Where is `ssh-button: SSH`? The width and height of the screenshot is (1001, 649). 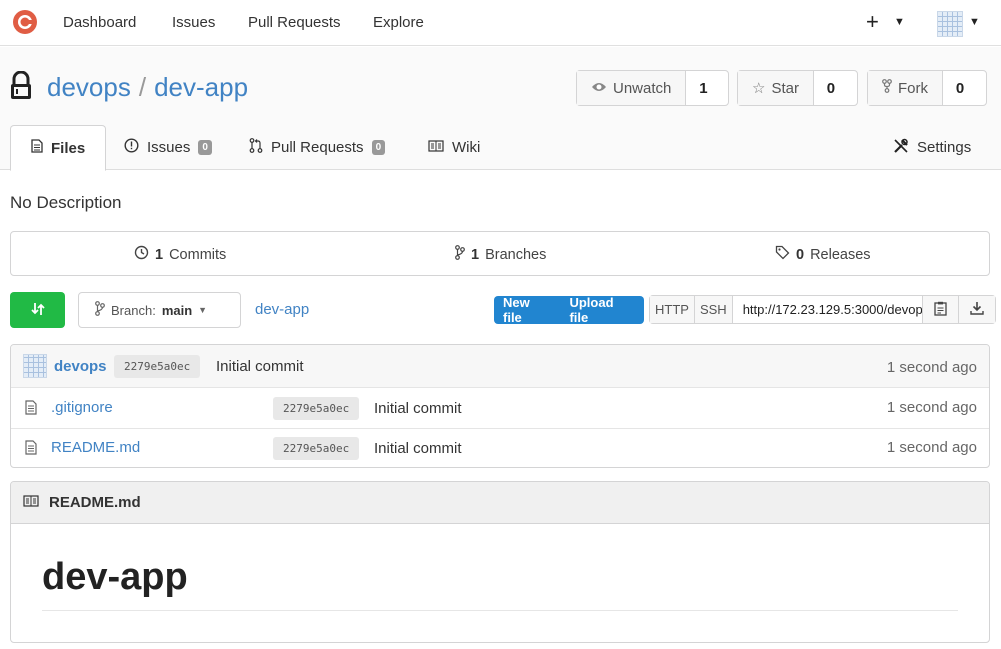
ssh-button: SSH is located at coordinates (713, 309).